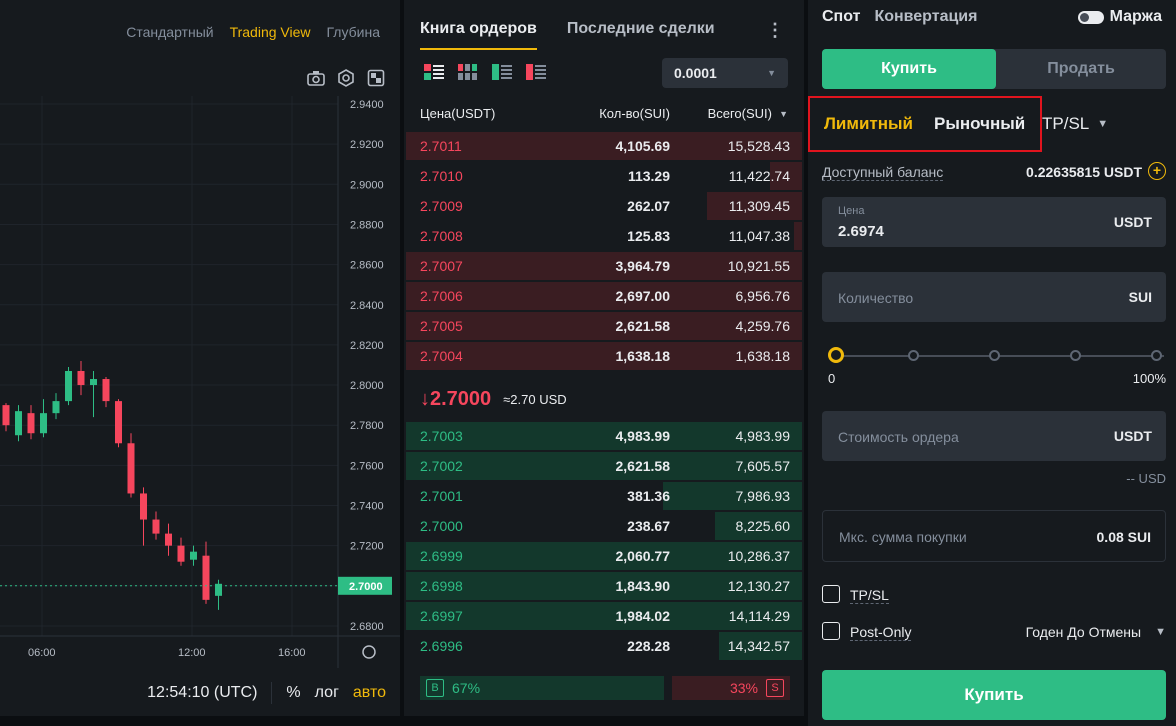 This screenshot has width=1176, height=726. Describe the element at coordinates (466, 688) in the screenshot. I see `buy-percent: 67%` at that location.